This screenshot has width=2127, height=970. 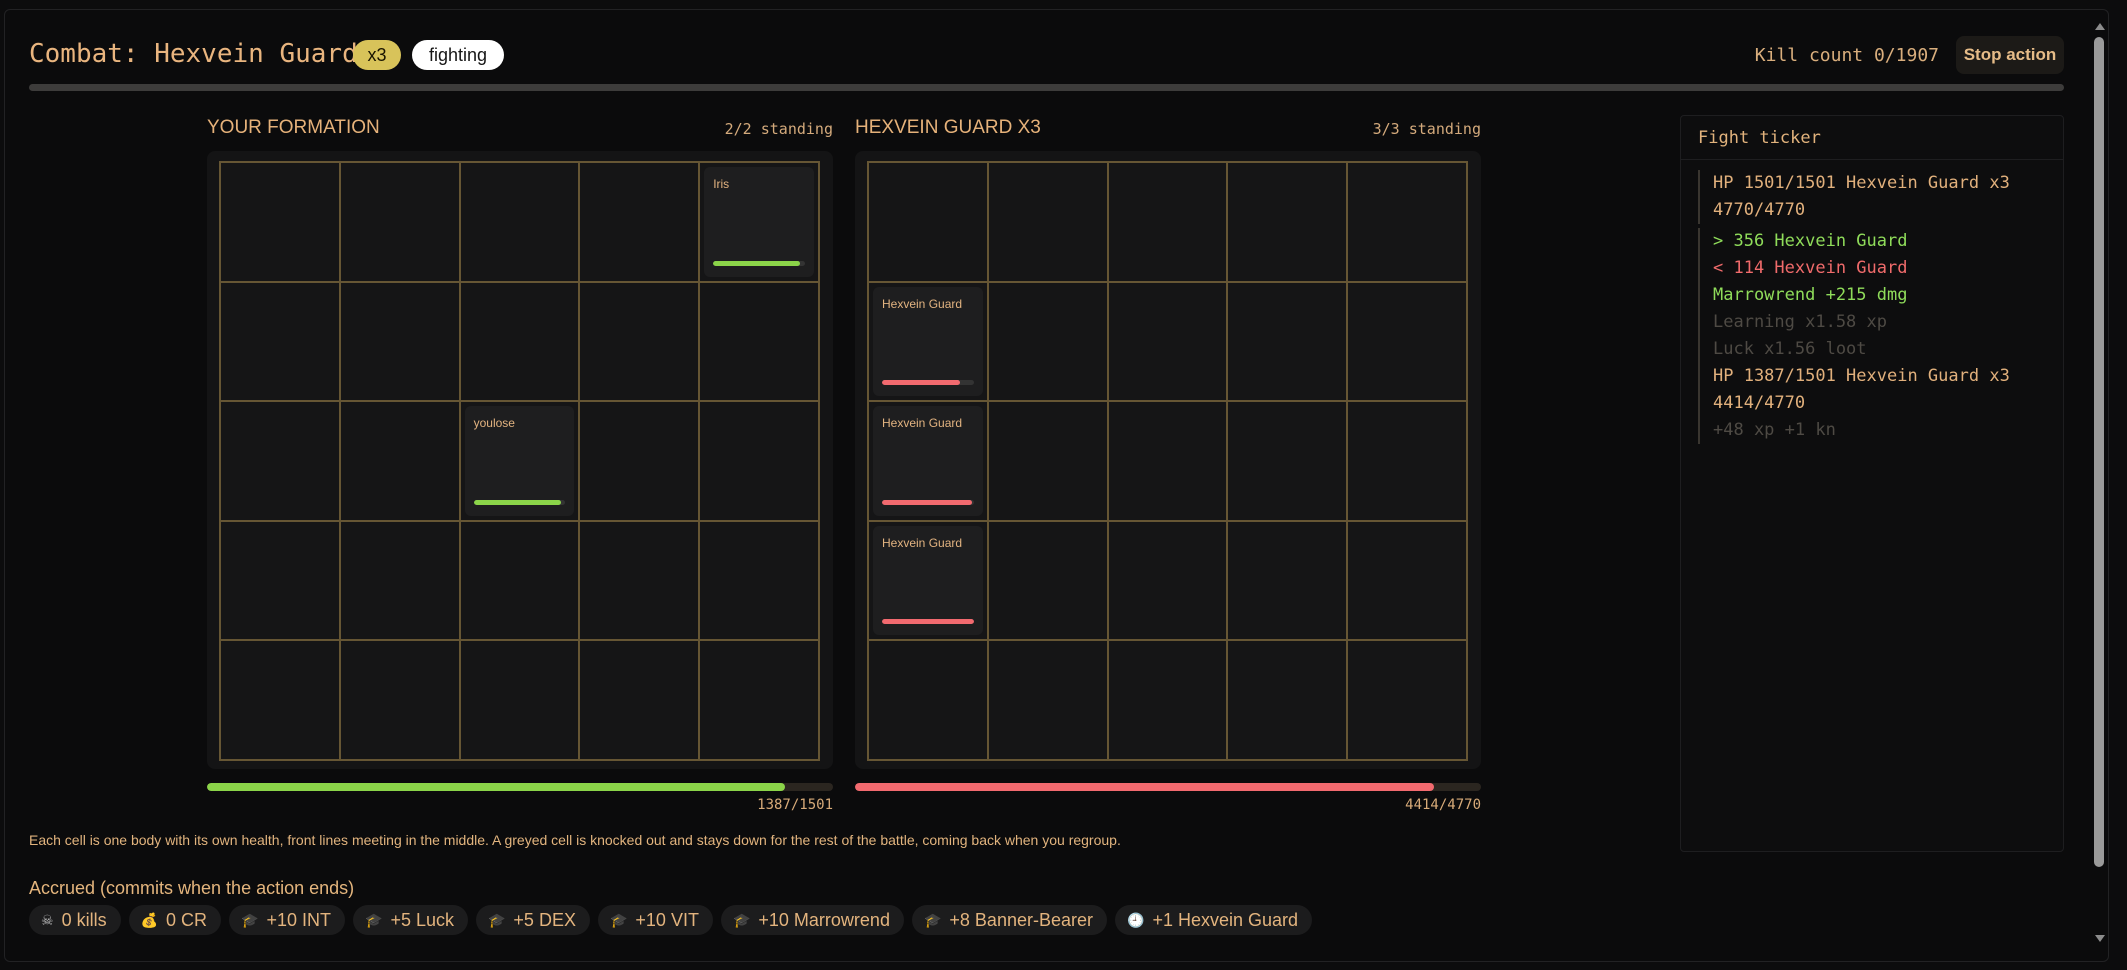 I want to click on stop-action-button: Stop action, so click(x=2010, y=55).